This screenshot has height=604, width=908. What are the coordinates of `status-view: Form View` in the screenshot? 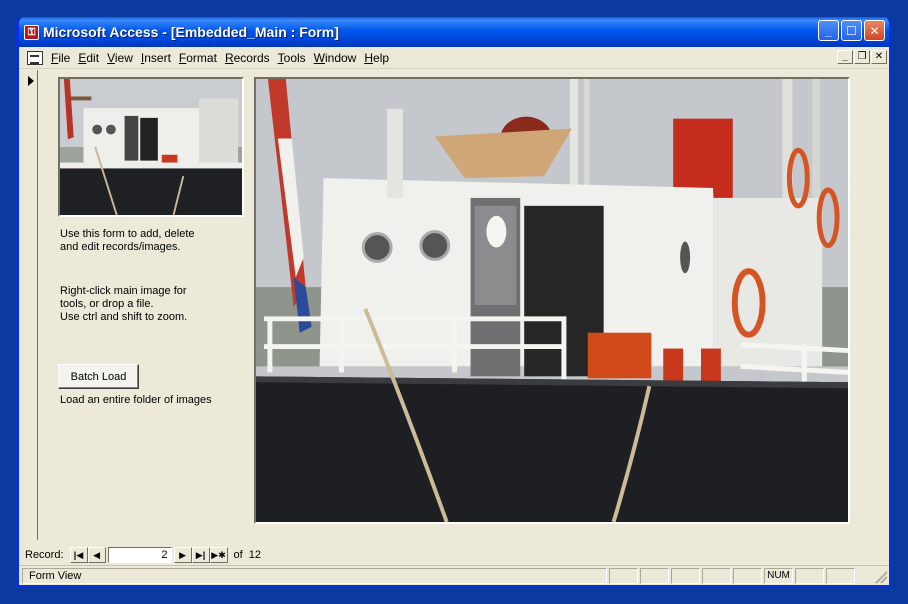 It's located at (314, 575).